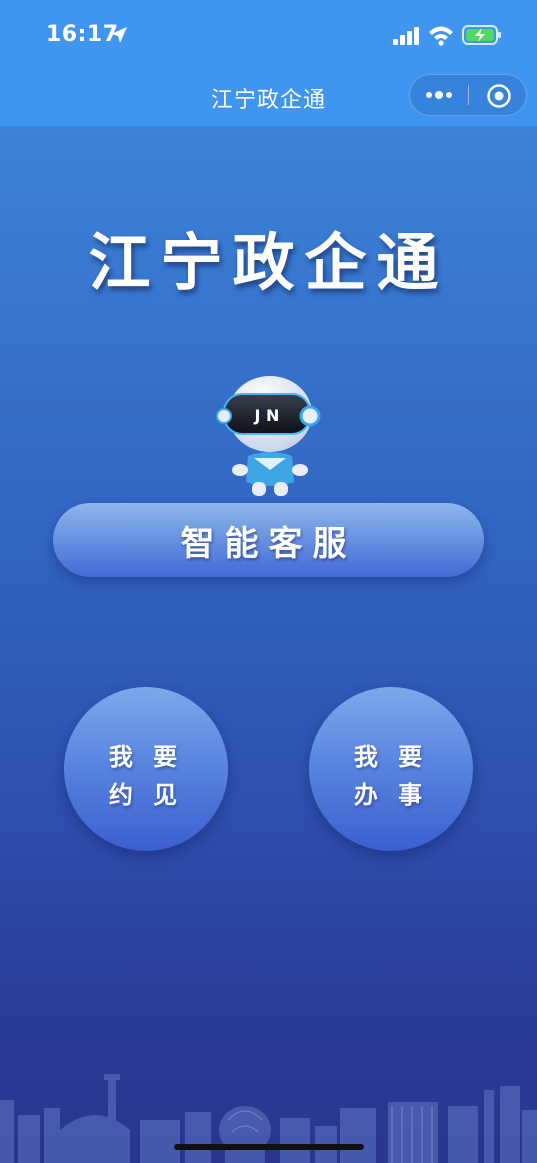  I want to click on mascot-badge: J N, so click(267, 415).